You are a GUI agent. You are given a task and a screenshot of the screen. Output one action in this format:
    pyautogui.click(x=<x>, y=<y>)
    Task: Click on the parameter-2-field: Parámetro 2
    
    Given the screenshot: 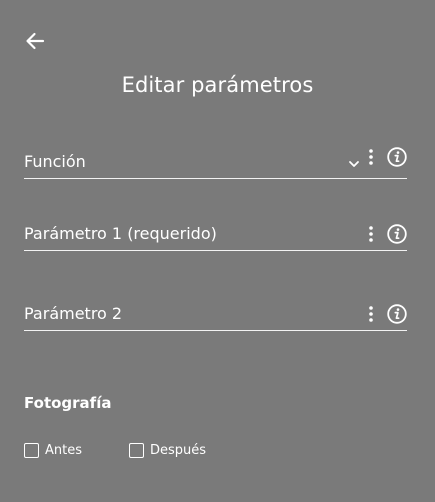 What is the action you would take?
    pyautogui.click(x=215, y=314)
    